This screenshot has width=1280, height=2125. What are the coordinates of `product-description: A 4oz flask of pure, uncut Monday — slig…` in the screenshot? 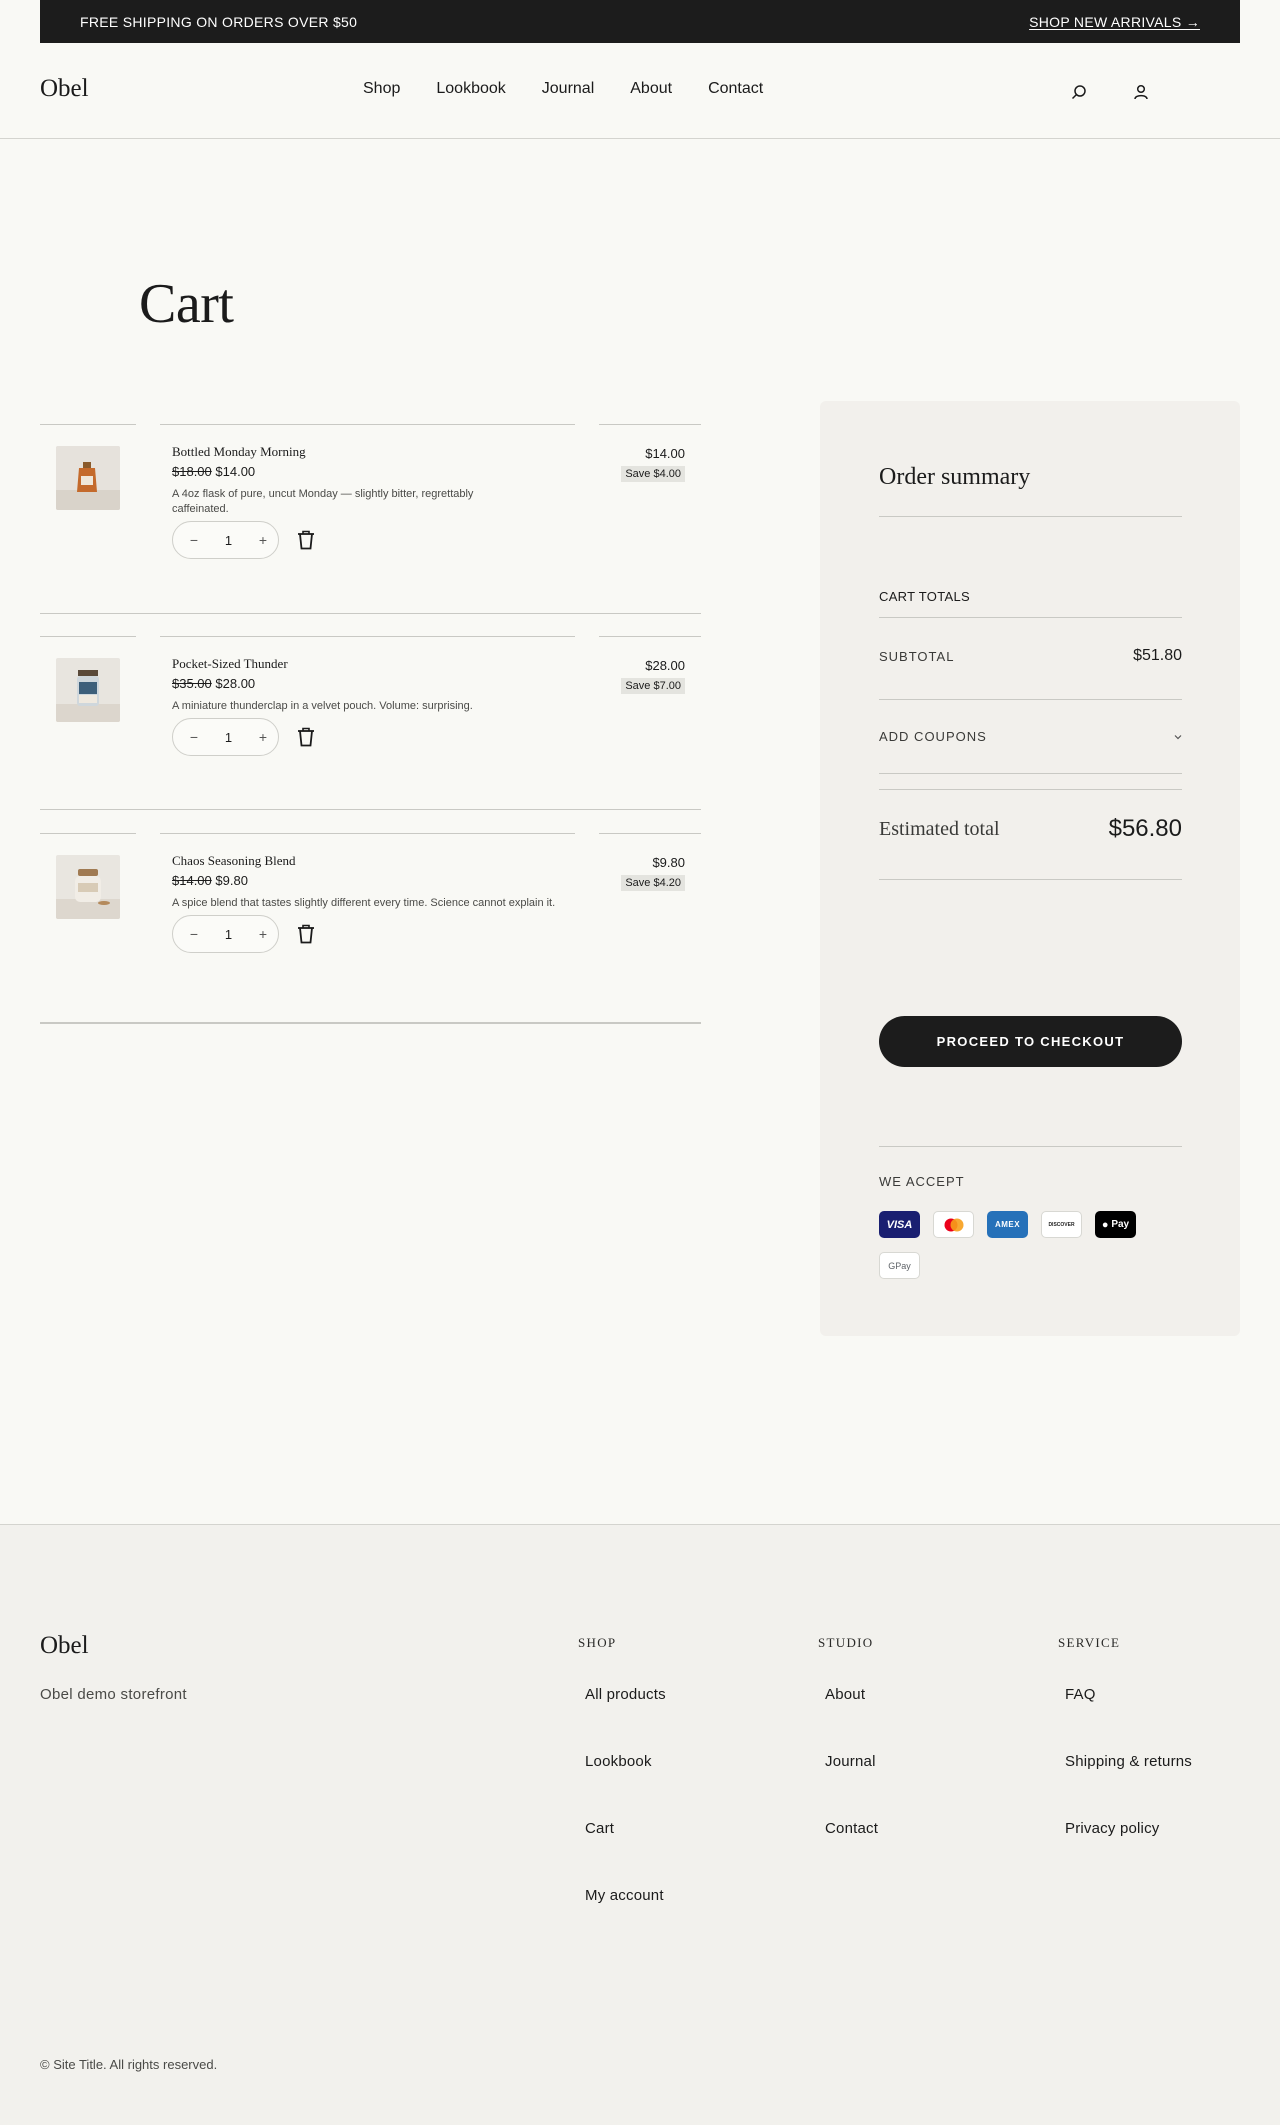 It's located at (323, 501).